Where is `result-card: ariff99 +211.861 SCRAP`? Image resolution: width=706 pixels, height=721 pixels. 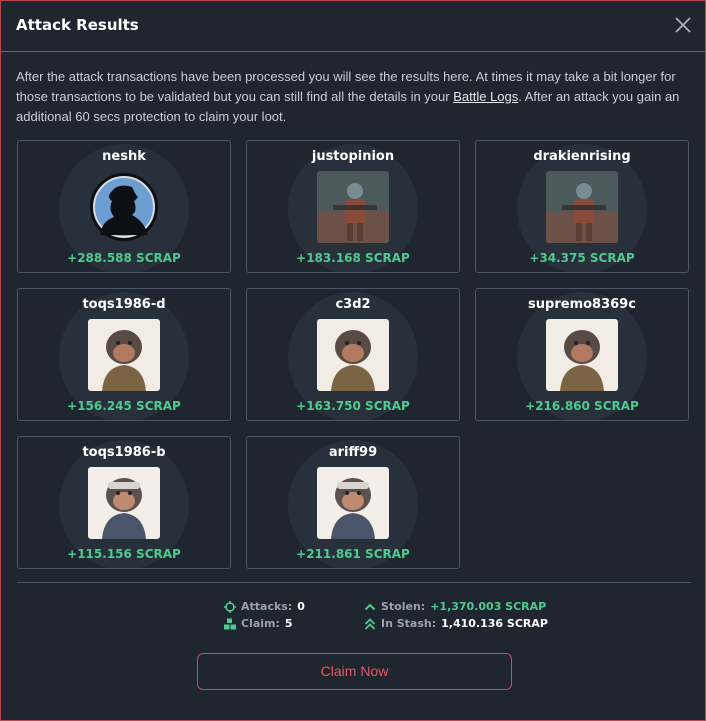 result-card: ariff99 +211.861 SCRAP is located at coordinates (353, 502).